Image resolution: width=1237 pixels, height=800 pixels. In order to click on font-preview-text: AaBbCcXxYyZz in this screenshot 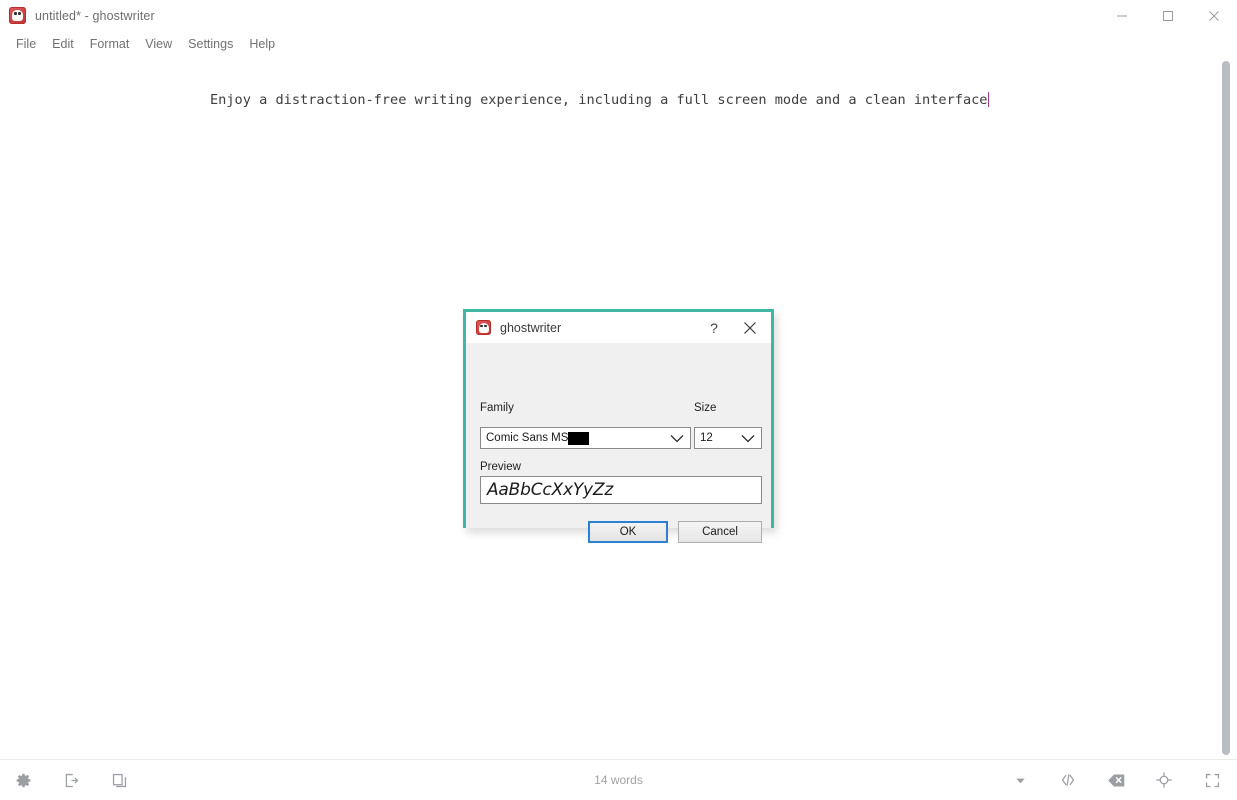, I will do `click(550, 490)`.